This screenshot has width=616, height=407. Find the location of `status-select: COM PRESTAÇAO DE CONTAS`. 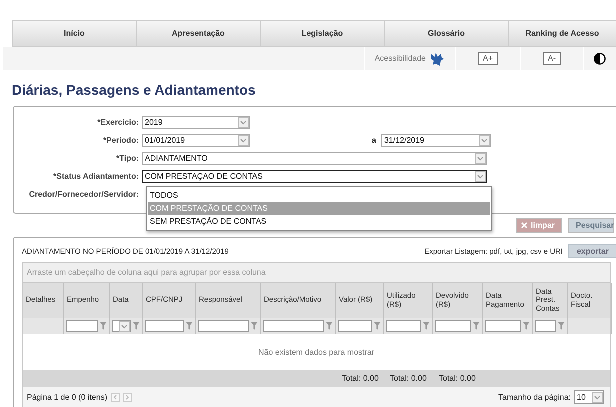

status-select: COM PRESTAÇAO DE CONTAS is located at coordinates (314, 176).